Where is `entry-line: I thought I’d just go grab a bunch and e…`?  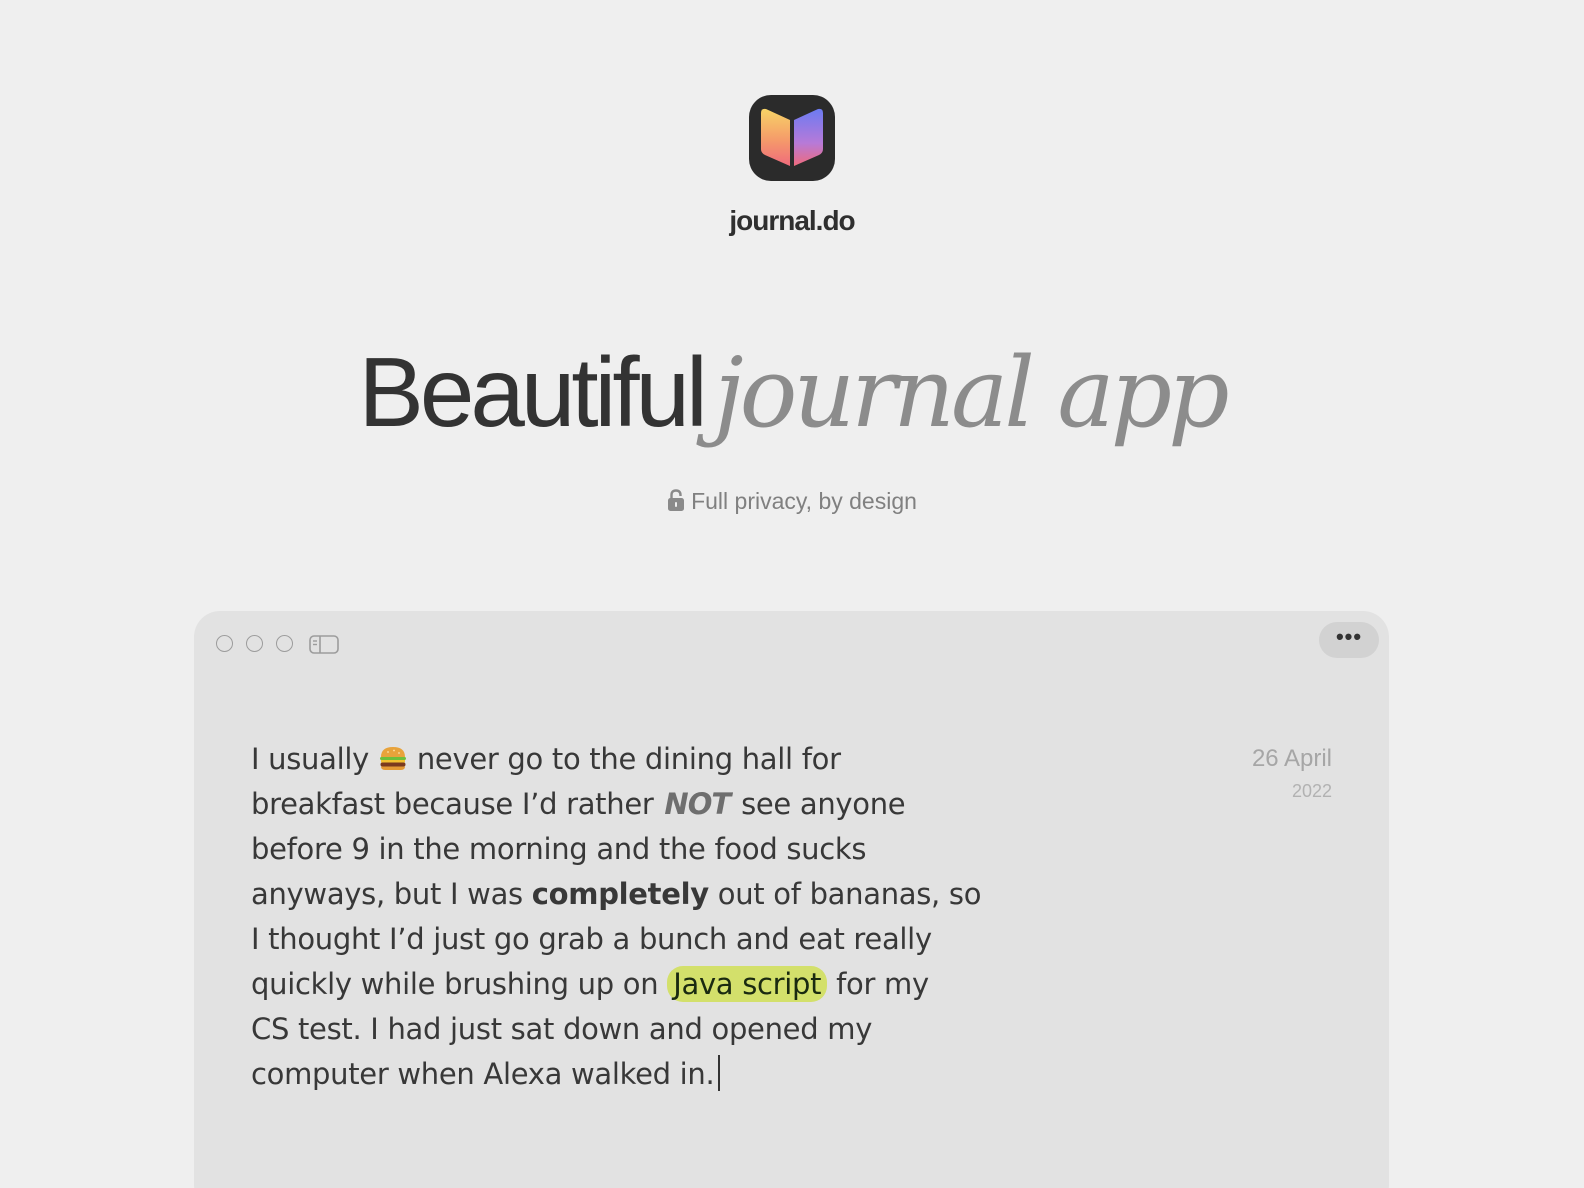 entry-line: I thought I’d just go grab a bunch and e… is located at coordinates (591, 939).